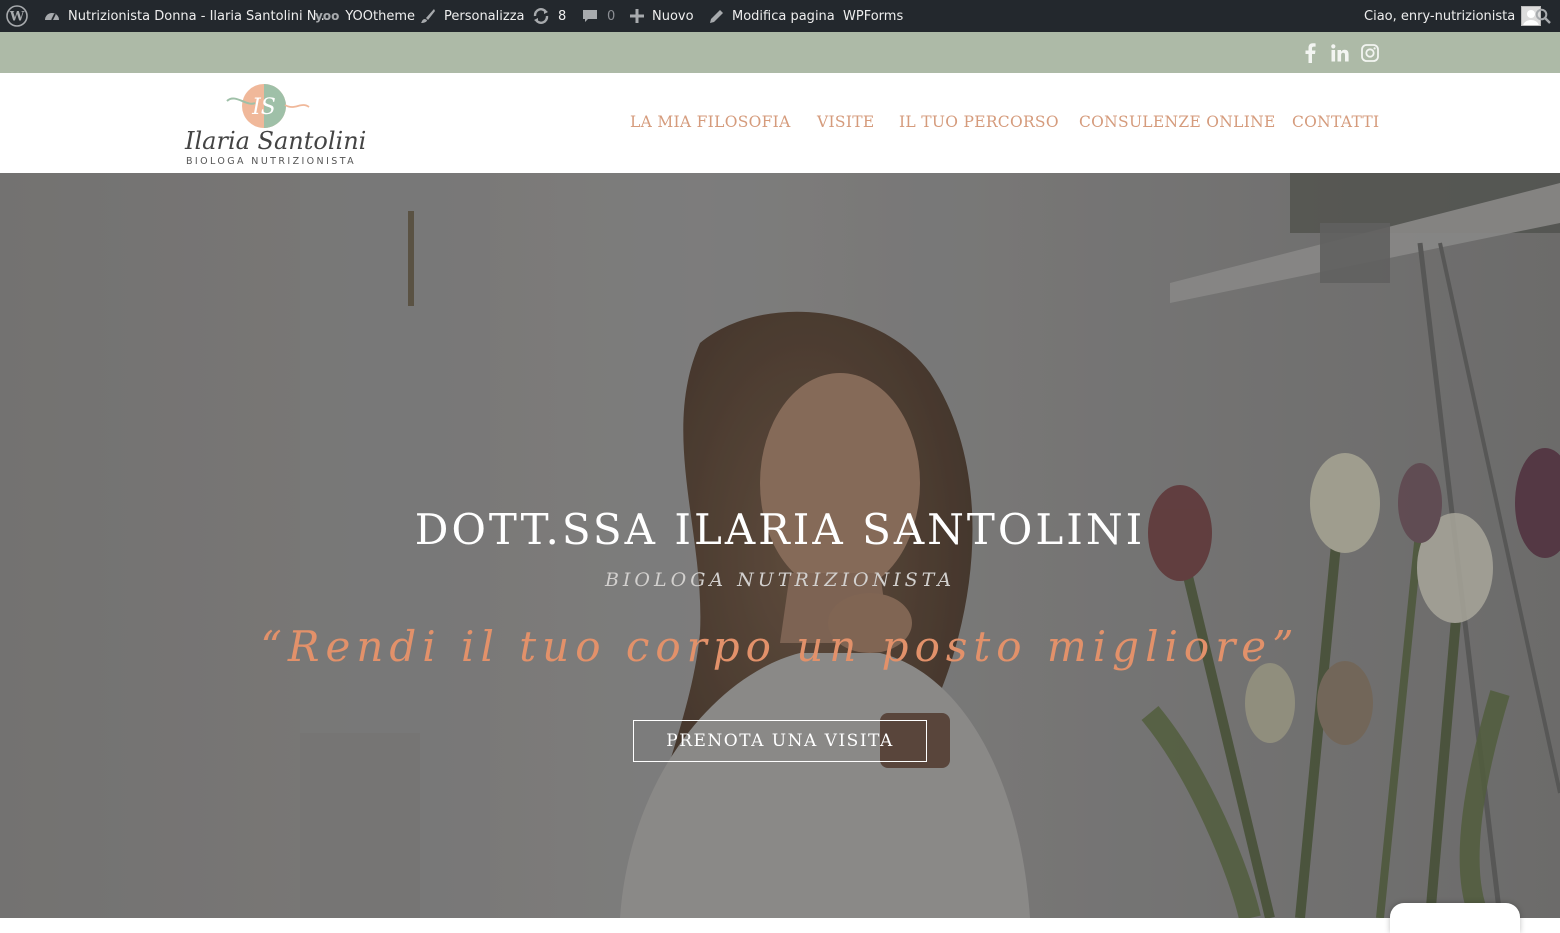  I want to click on nav-item-contatti: CONTATTI, so click(1335, 122).